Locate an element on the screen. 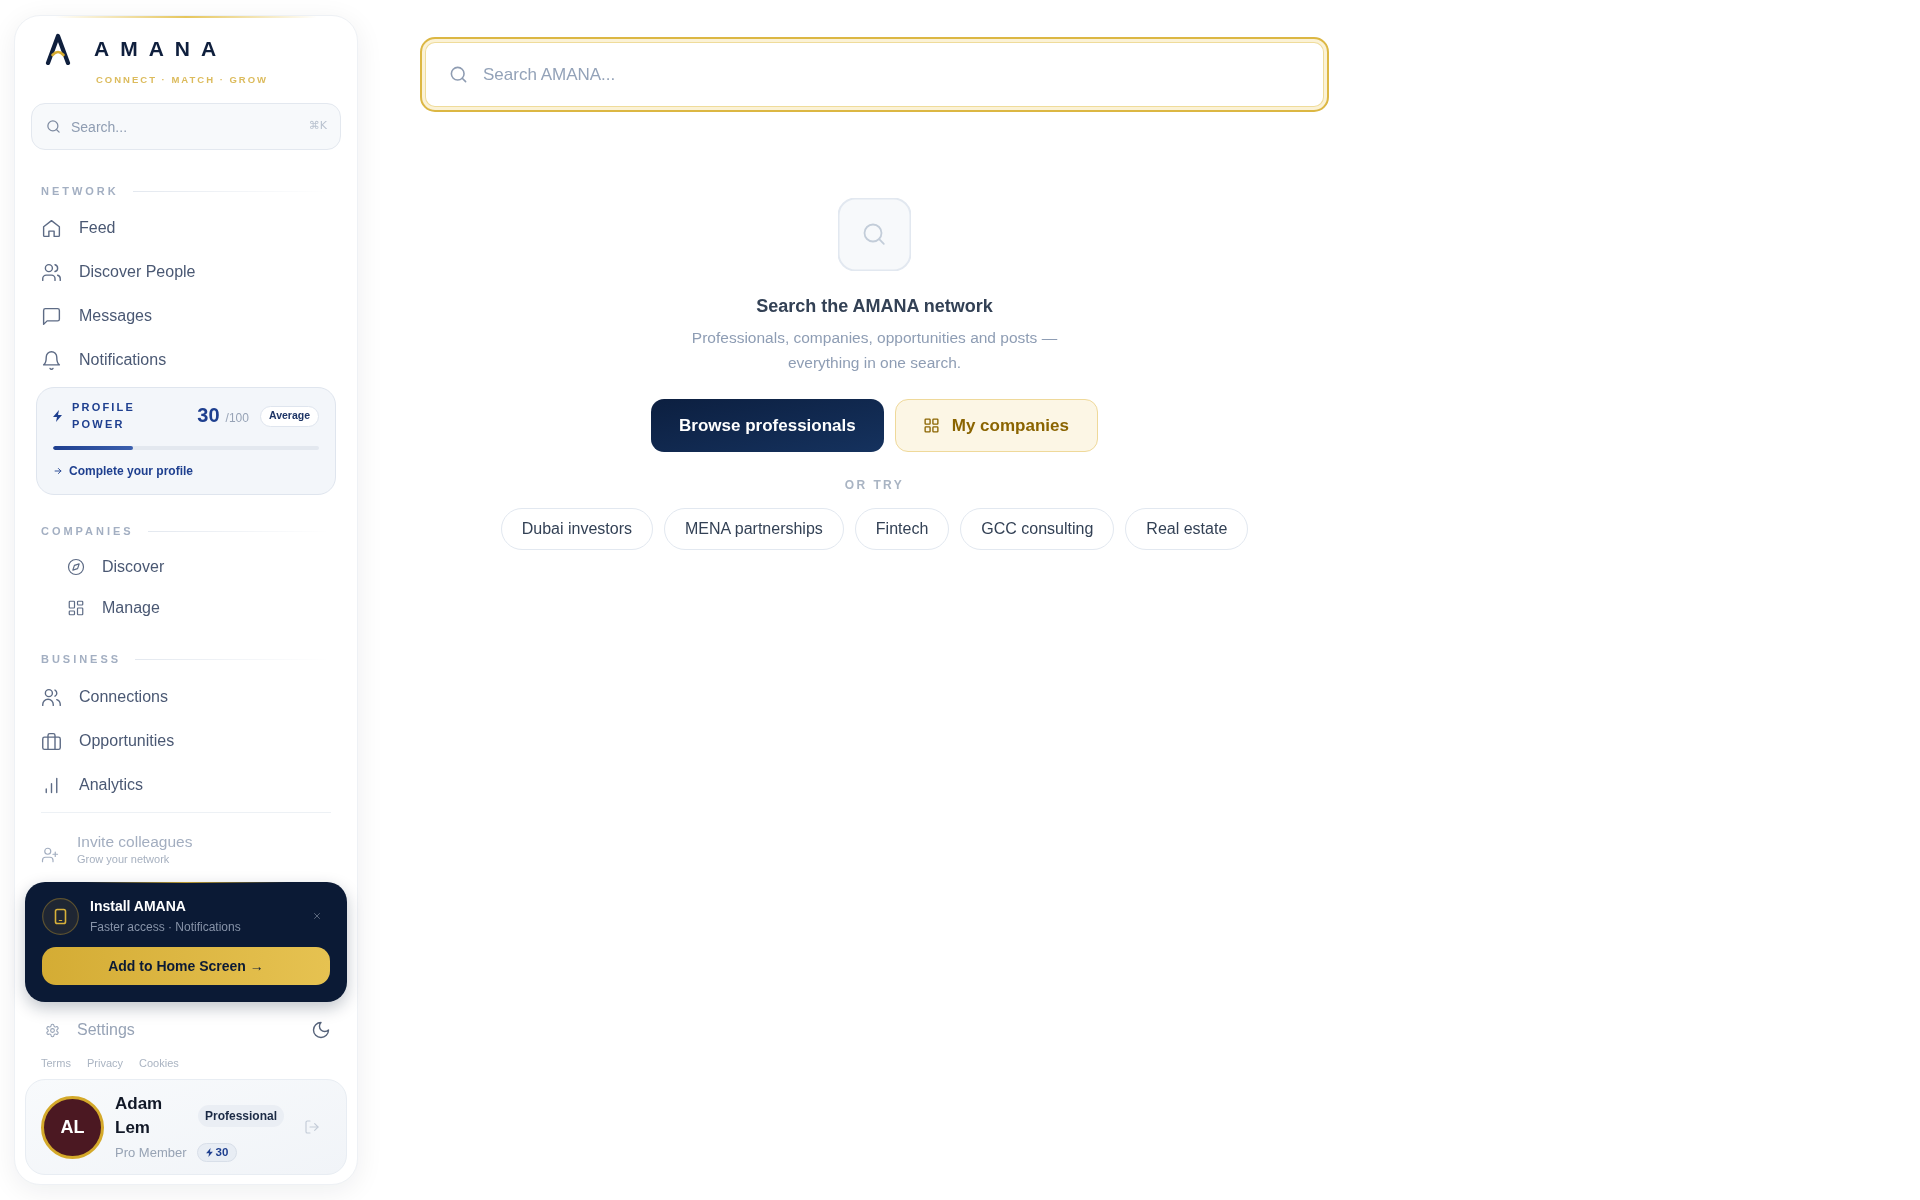  user-role: Pro Member is located at coordinates (151, 1152).